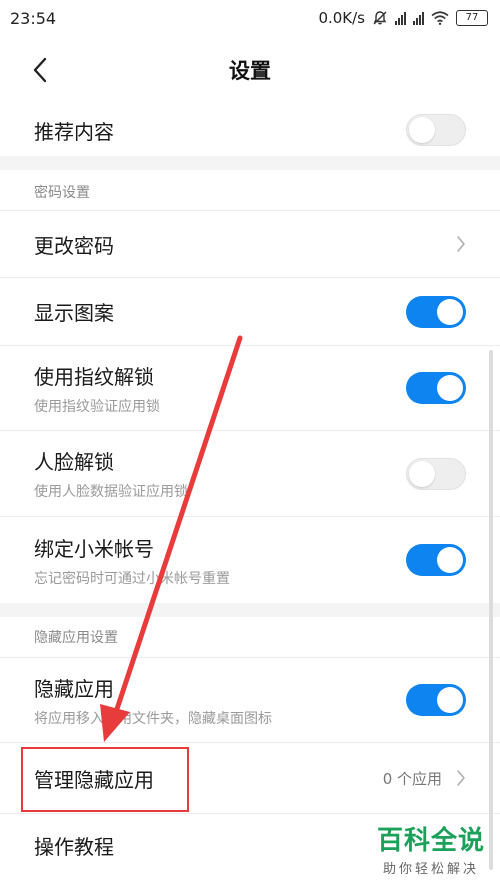 This screenshot has height=885, width=500. Describe the element at coordinates (74, 688) in the screenshot. I see `hide-apps-label: 隐藏应用` at that location.